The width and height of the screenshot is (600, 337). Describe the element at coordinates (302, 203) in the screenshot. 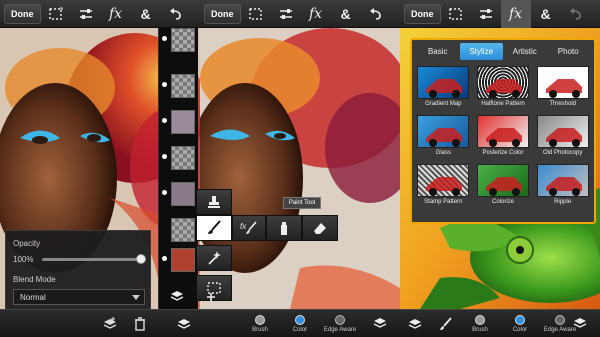

I see `paint-tool-tooltip: Paint Tool` at that location.